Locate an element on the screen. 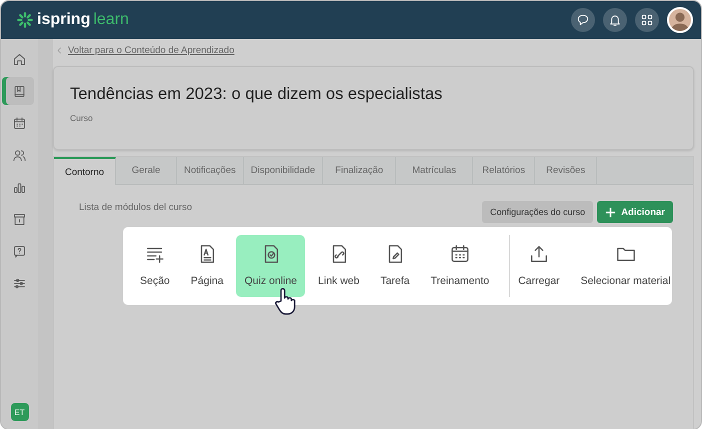 Image resolution: width=702 pixels, height=429 pixels. course-title: Tendências em 2023: o que dizem os especialistas is located at coordinates (257, 94).